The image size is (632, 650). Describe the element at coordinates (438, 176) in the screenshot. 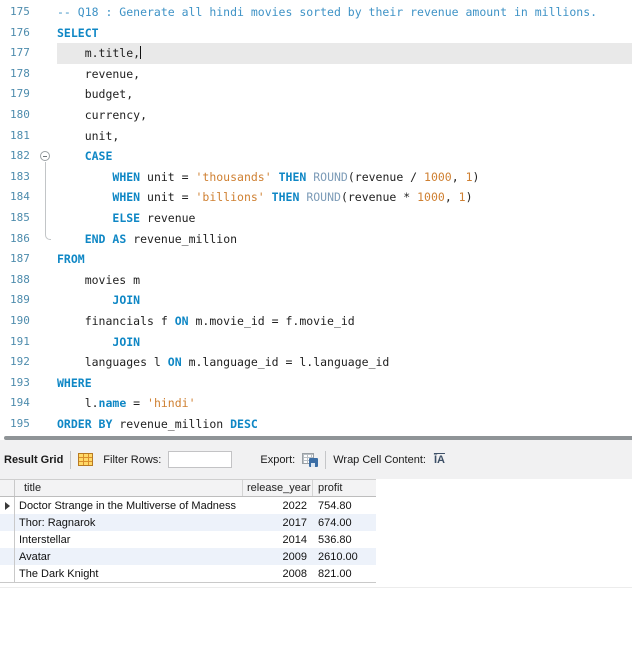

I see `code-segment-num: 1000` at that location.